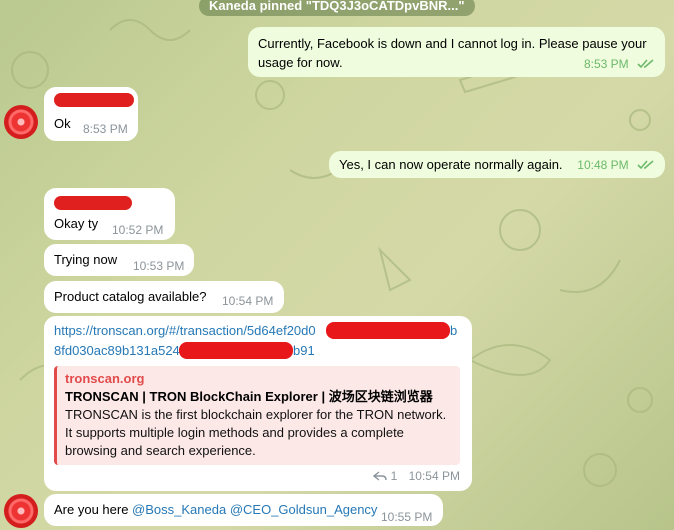 The height and width of the screenshot is (530, 674). I want to click on message-meta: 10:48 PM, so click(616, 165).